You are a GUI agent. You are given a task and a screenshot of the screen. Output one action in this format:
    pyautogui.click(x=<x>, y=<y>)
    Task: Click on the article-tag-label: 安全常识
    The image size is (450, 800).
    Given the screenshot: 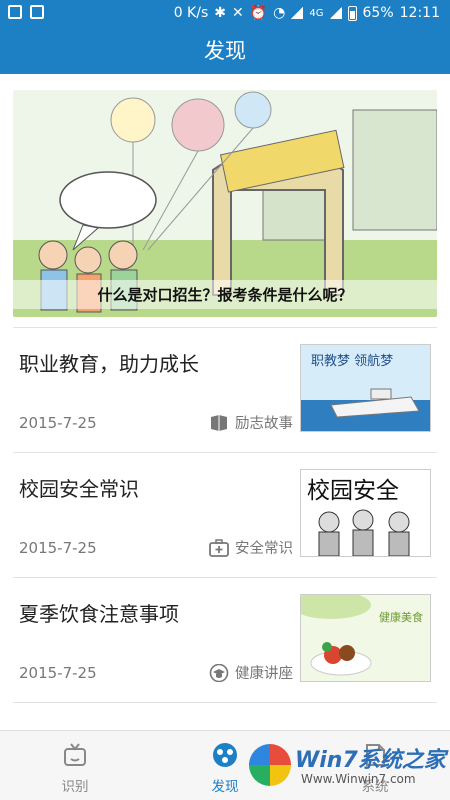 What is the action you would take?
    pyautogui.click(x=264, y=549)
    